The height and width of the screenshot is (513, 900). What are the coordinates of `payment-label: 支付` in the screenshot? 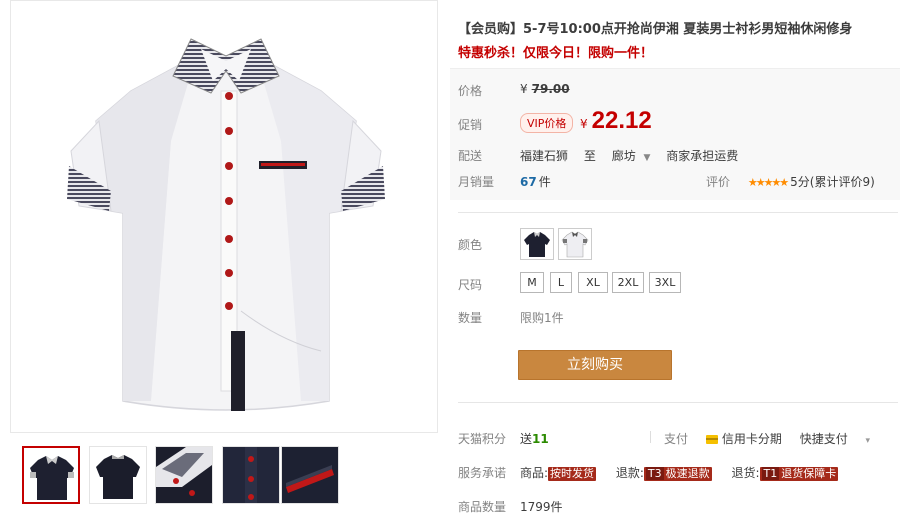 It's located at (676, 439).